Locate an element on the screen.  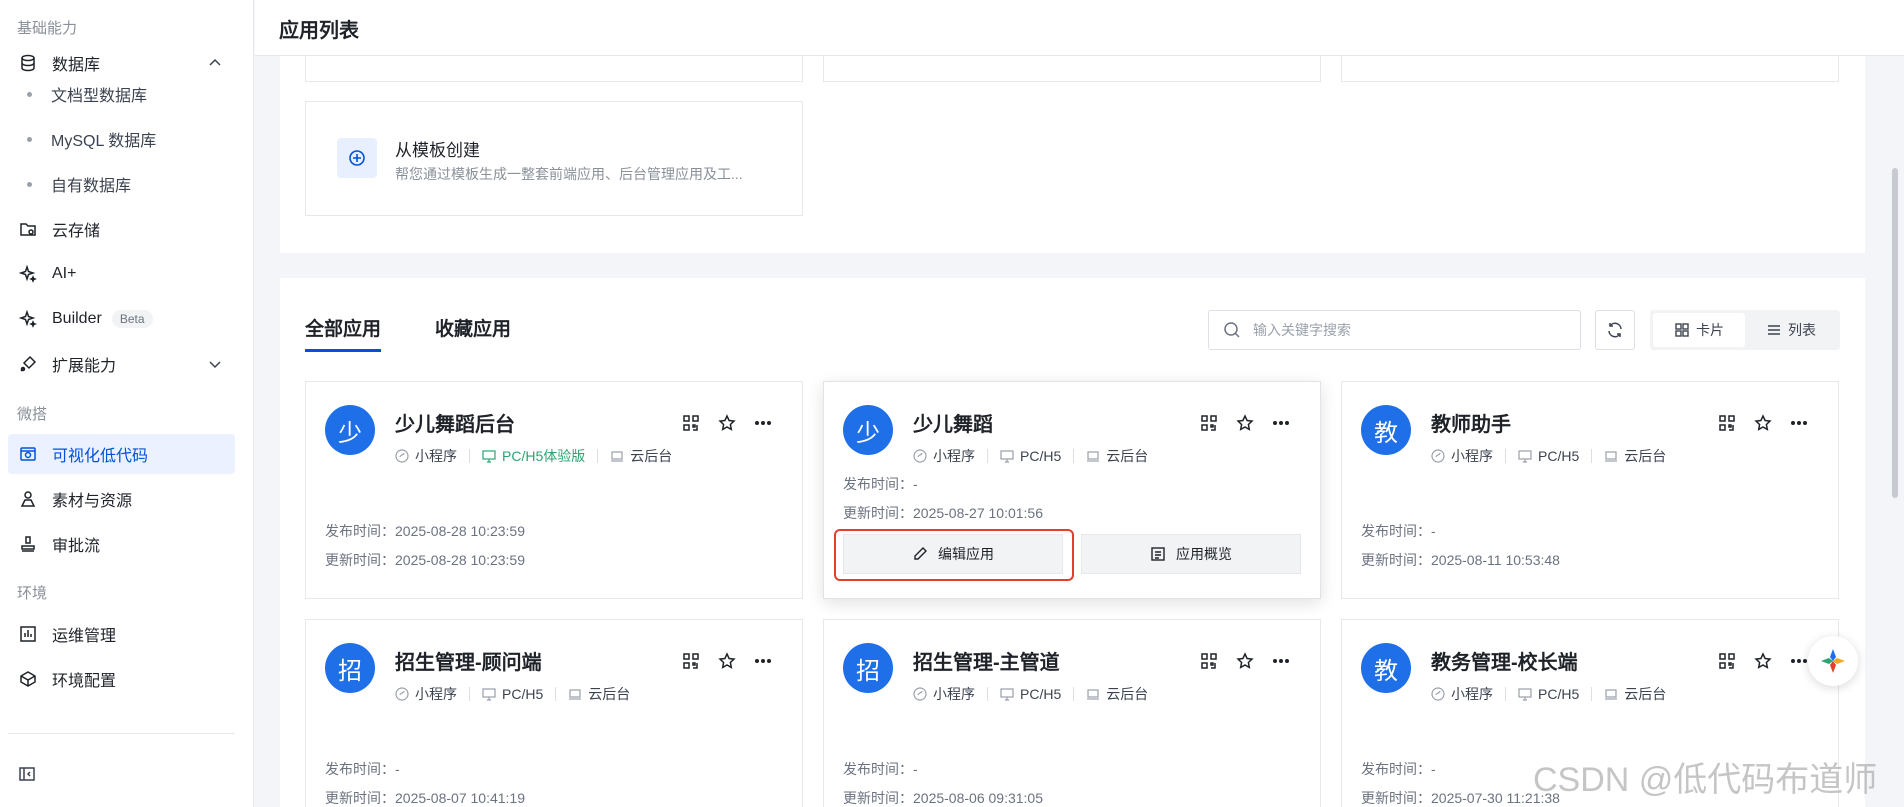
folder-icon is located at coordinates (28, 229).